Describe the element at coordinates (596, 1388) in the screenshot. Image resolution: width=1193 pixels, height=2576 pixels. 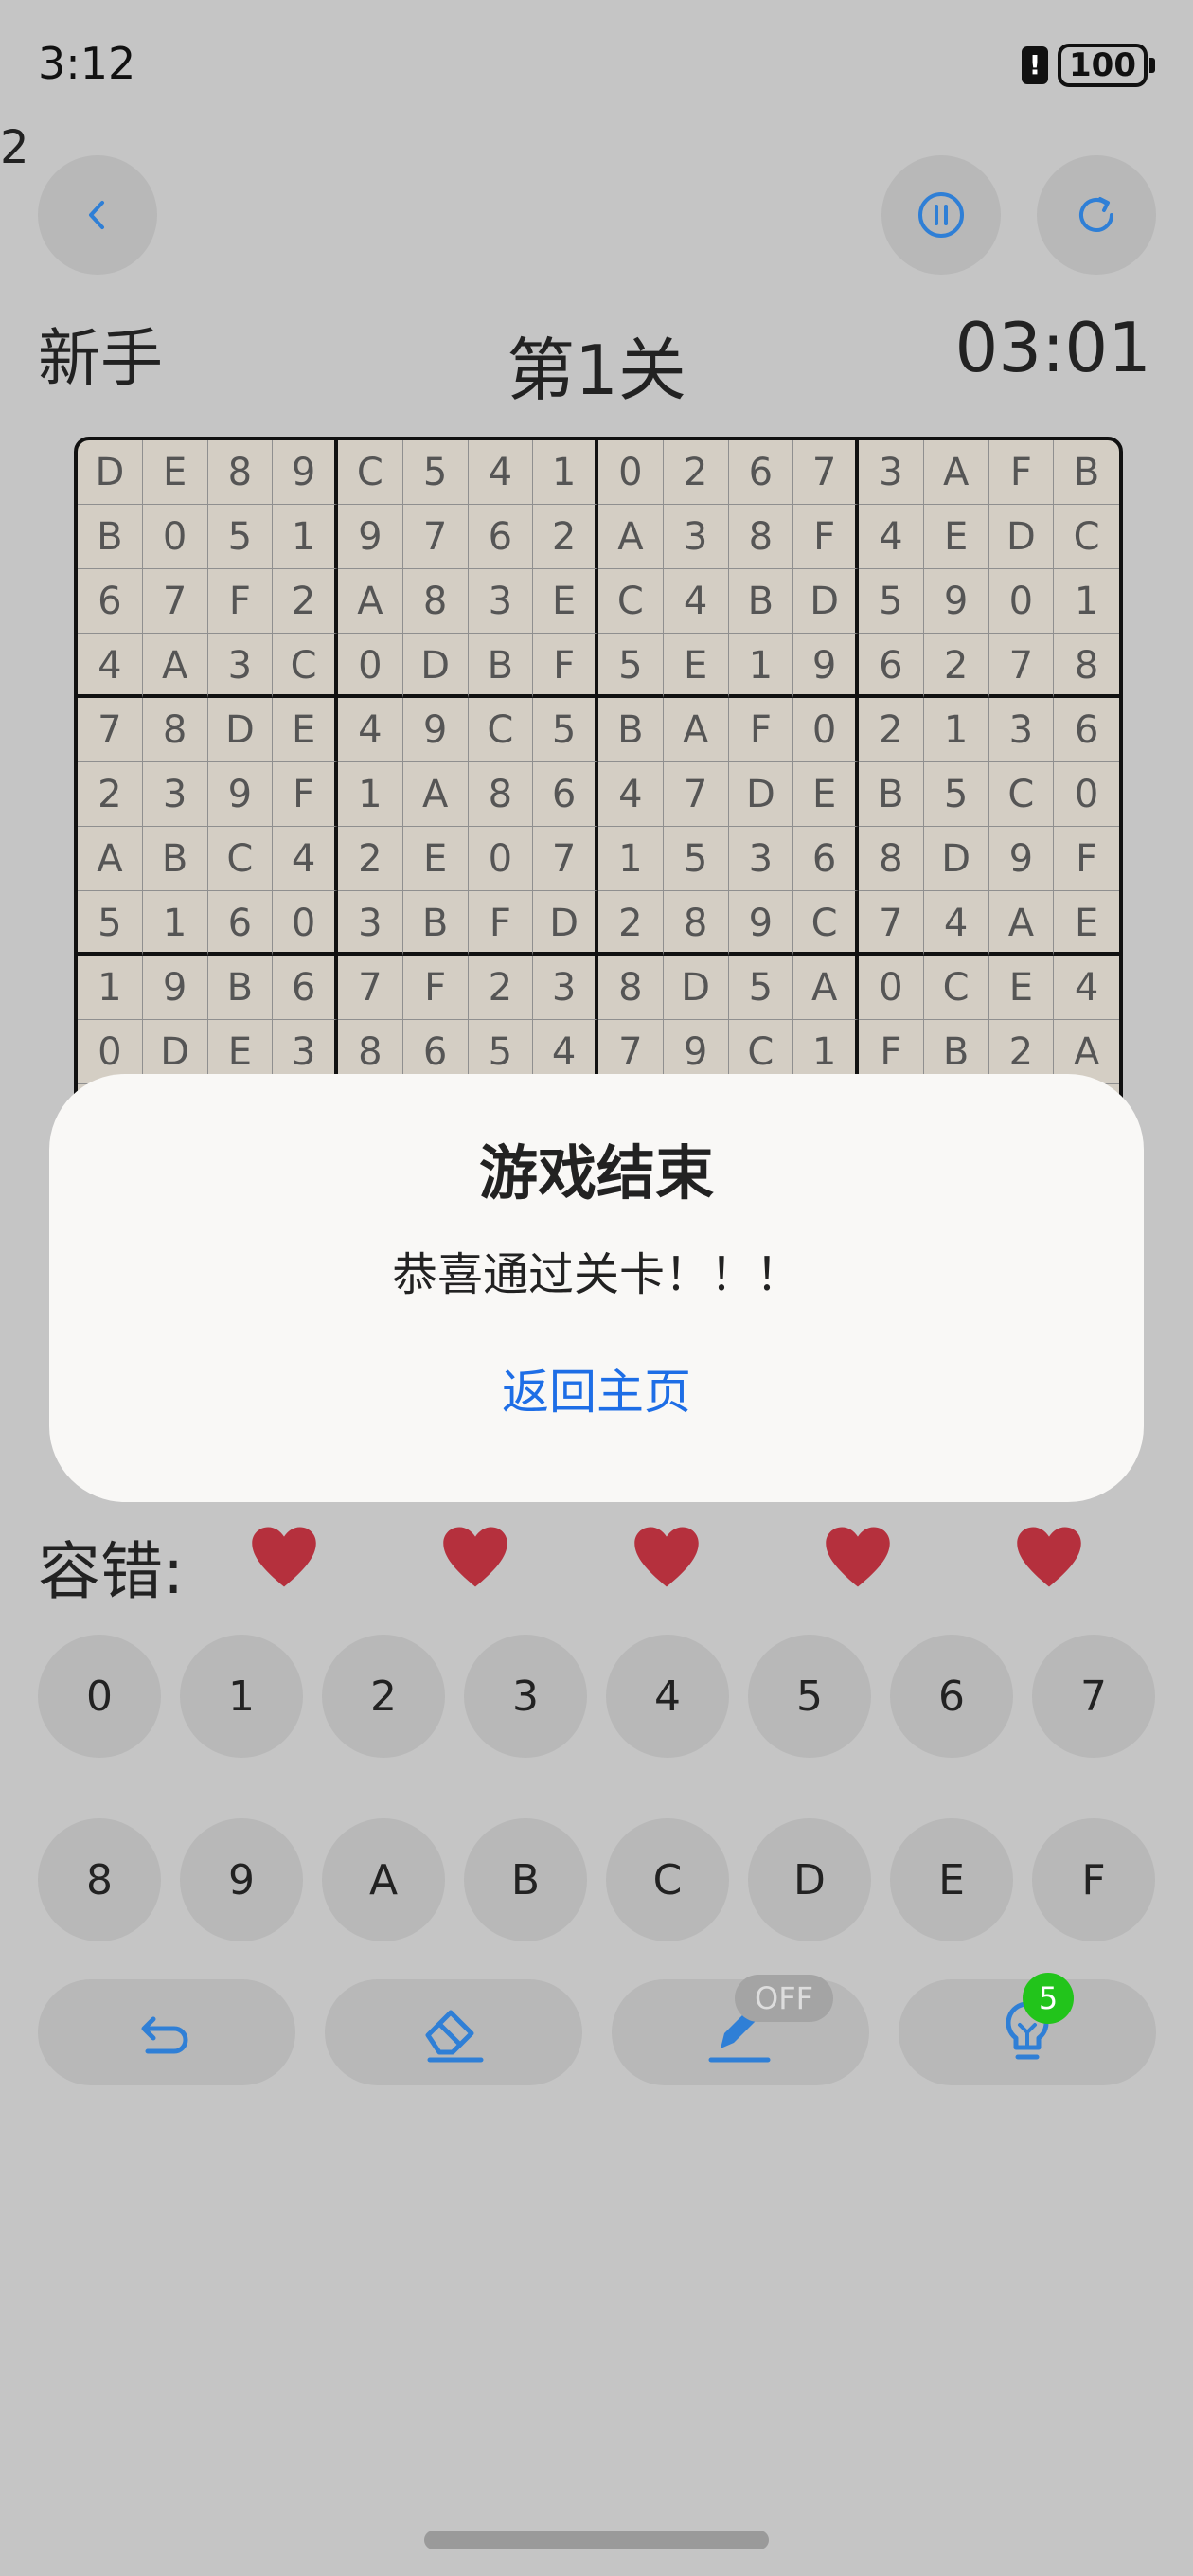
I see `return-home-button: 返回主页` at that location.